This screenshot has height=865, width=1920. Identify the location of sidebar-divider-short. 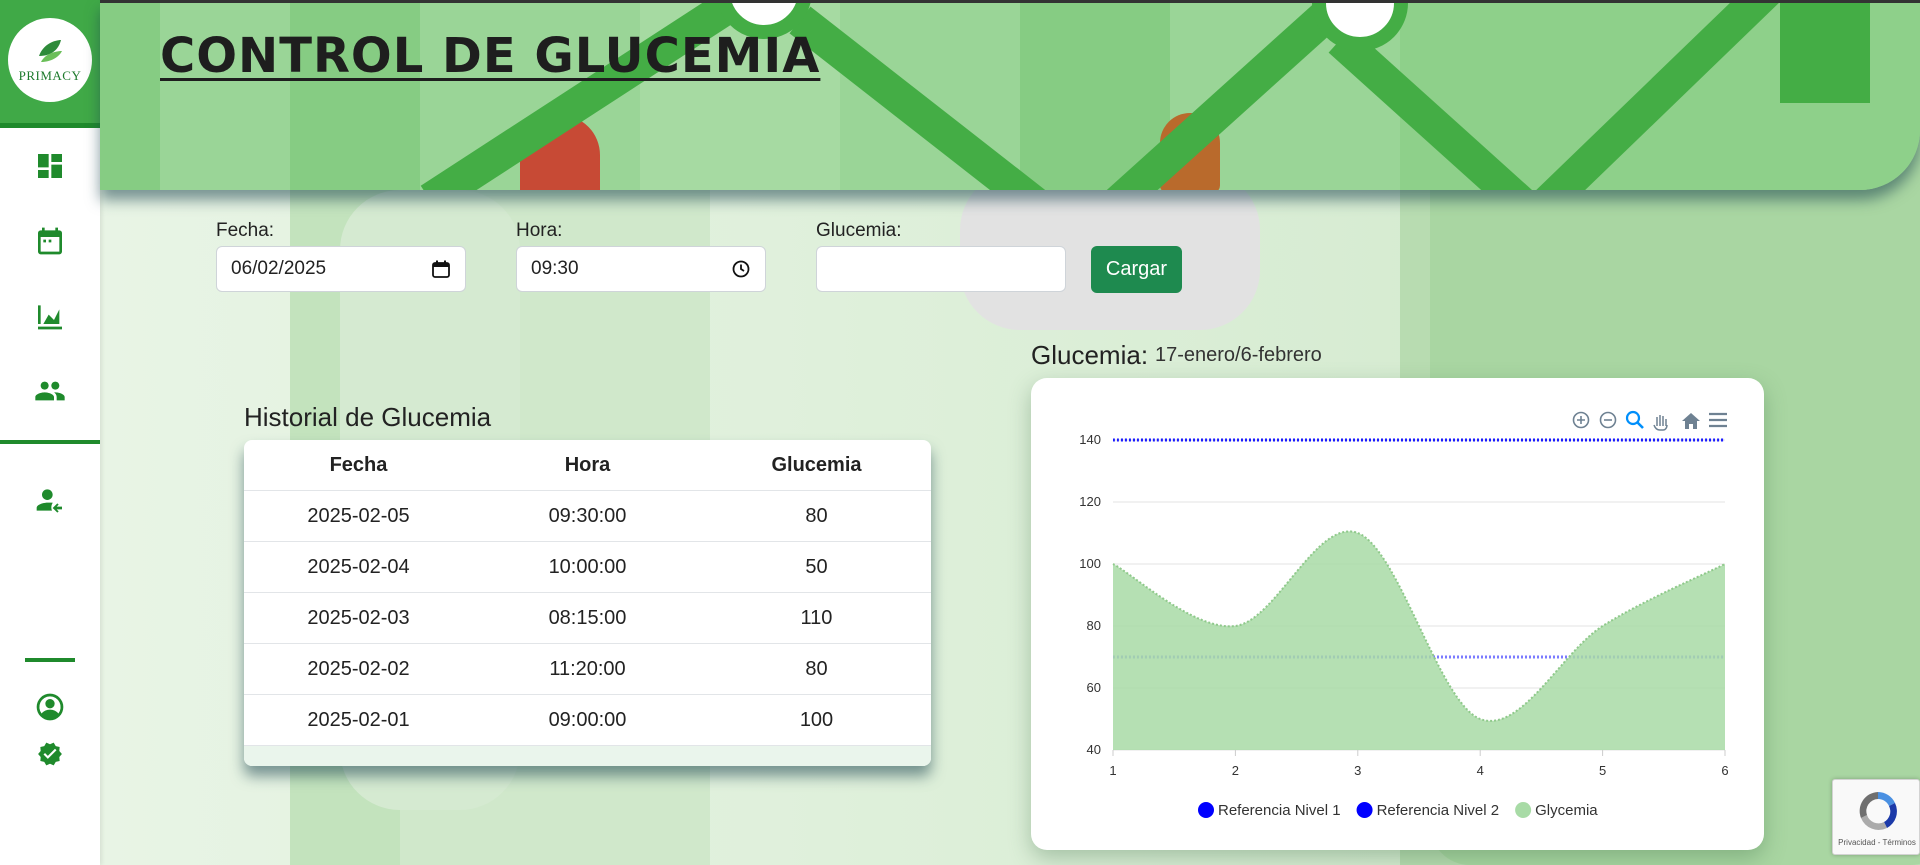
(50, 660).